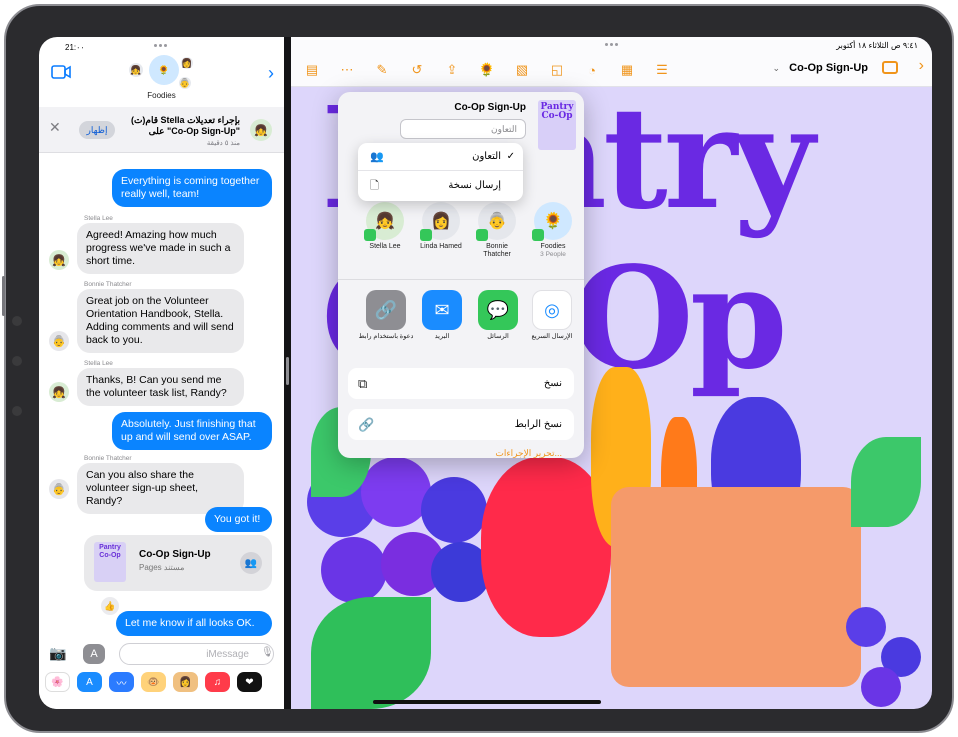 The image size is (958, 737). Describe the element at coordinates (890, 67) in the screenshot. I see `sidebar-icon` at that location.